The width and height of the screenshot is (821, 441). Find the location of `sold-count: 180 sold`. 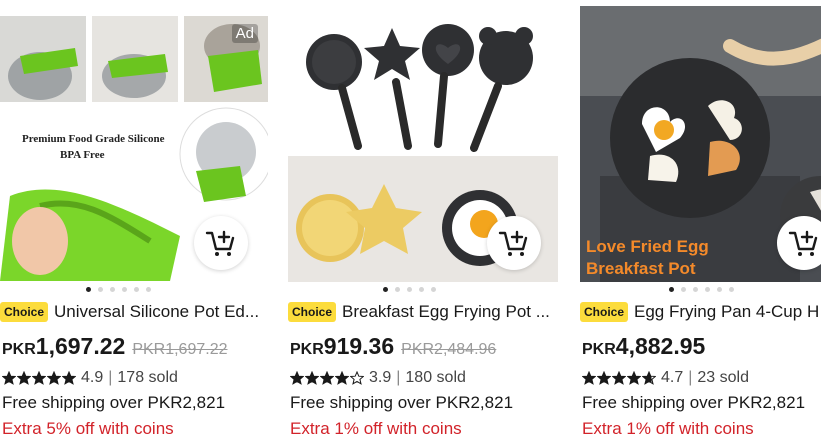

sold-count: 180 sold is located at coordinates (435, 377).